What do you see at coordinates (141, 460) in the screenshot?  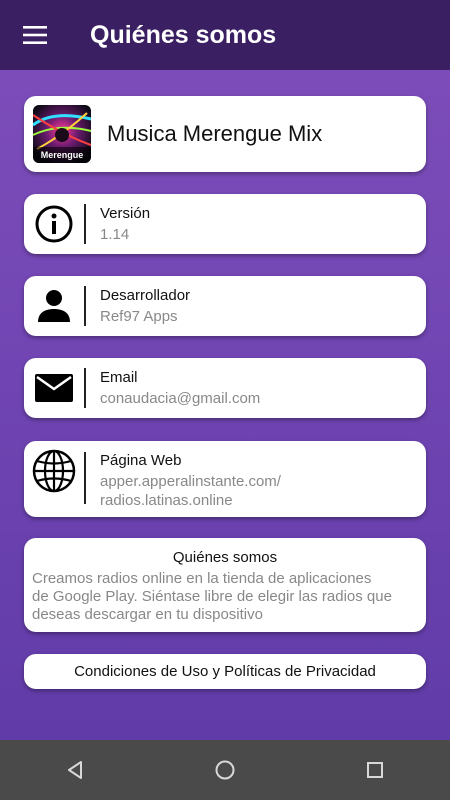 I see `website-label: Página Web` at bounding box center [141, 460].